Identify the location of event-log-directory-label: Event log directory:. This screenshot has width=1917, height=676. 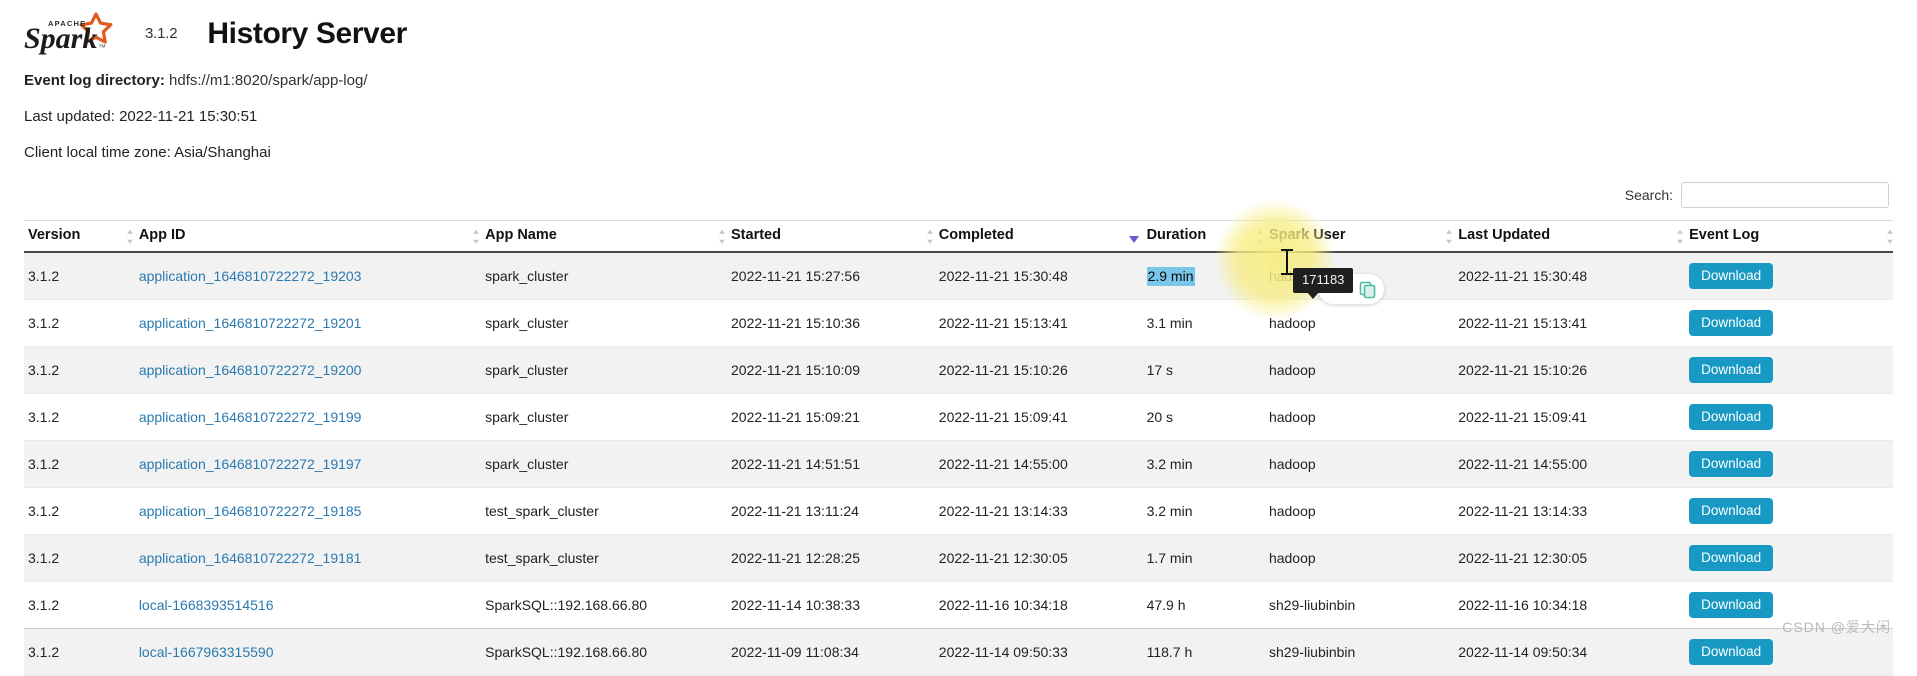
(94, 80).